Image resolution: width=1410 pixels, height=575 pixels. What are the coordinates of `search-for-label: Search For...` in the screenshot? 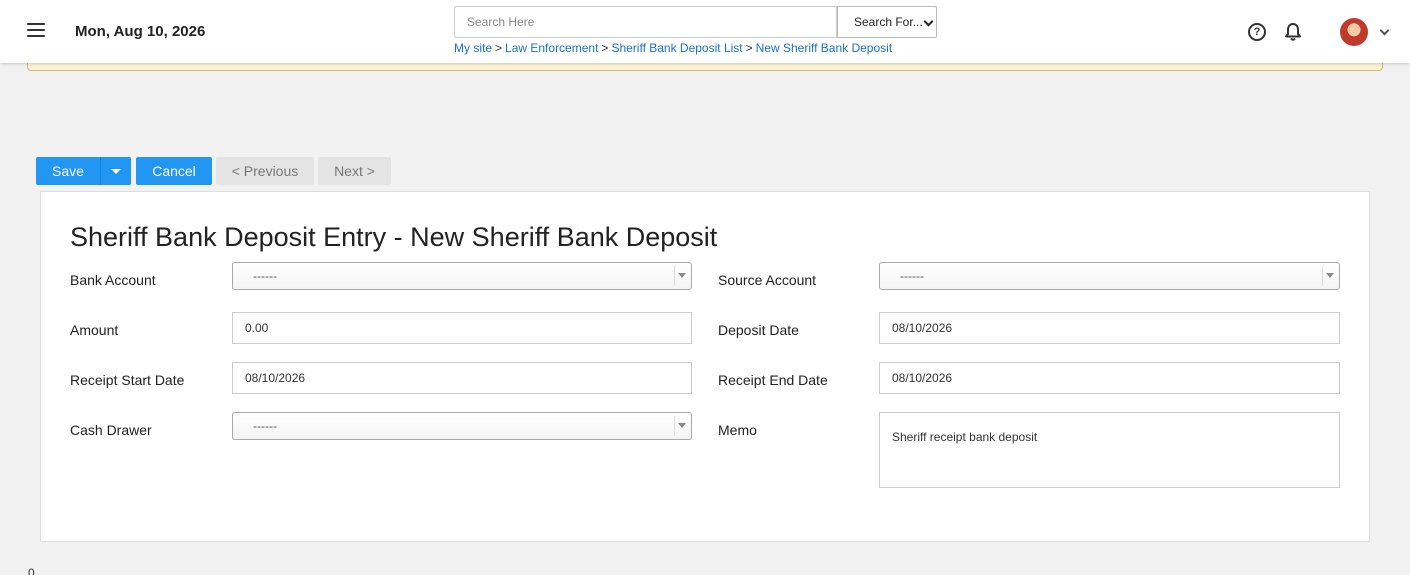 It's located at (888, 22).